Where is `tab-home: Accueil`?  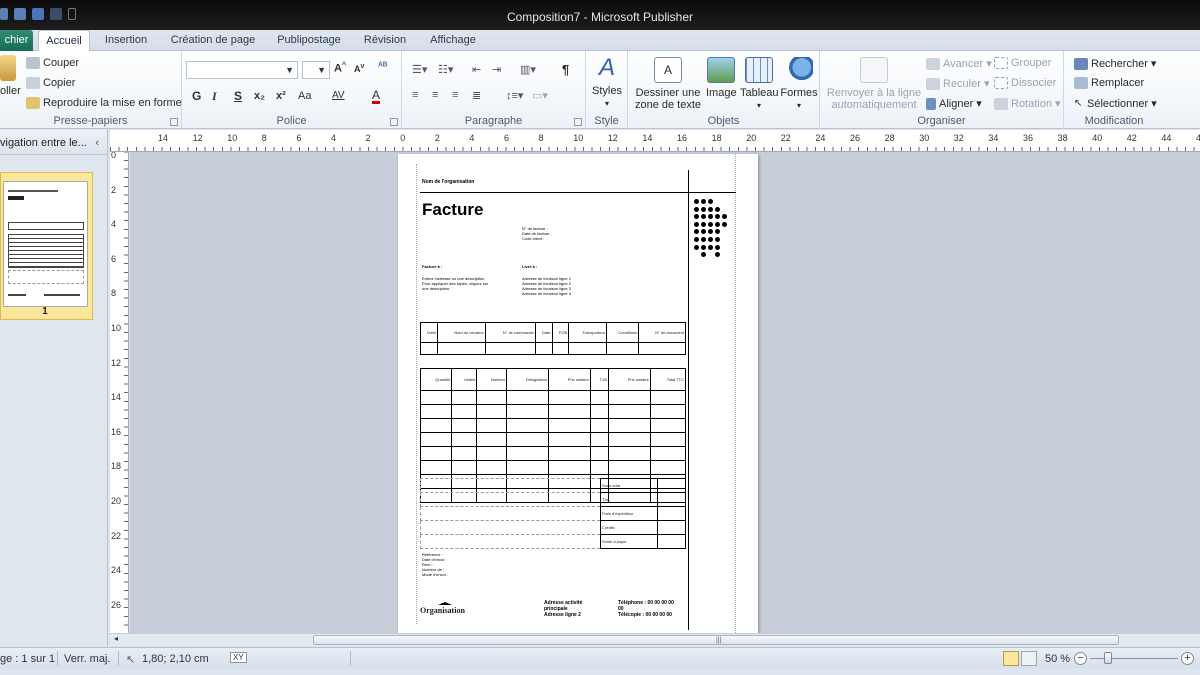 tab-home: Accueil is located at coordinates (64, 41).